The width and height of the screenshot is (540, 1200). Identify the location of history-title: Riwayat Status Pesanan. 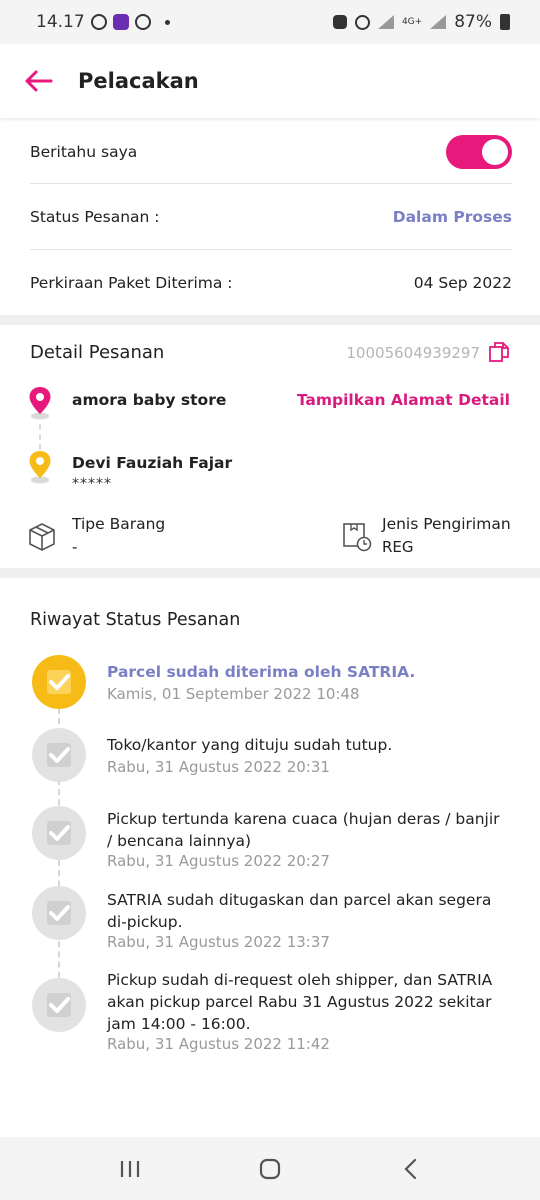
(135, 620).